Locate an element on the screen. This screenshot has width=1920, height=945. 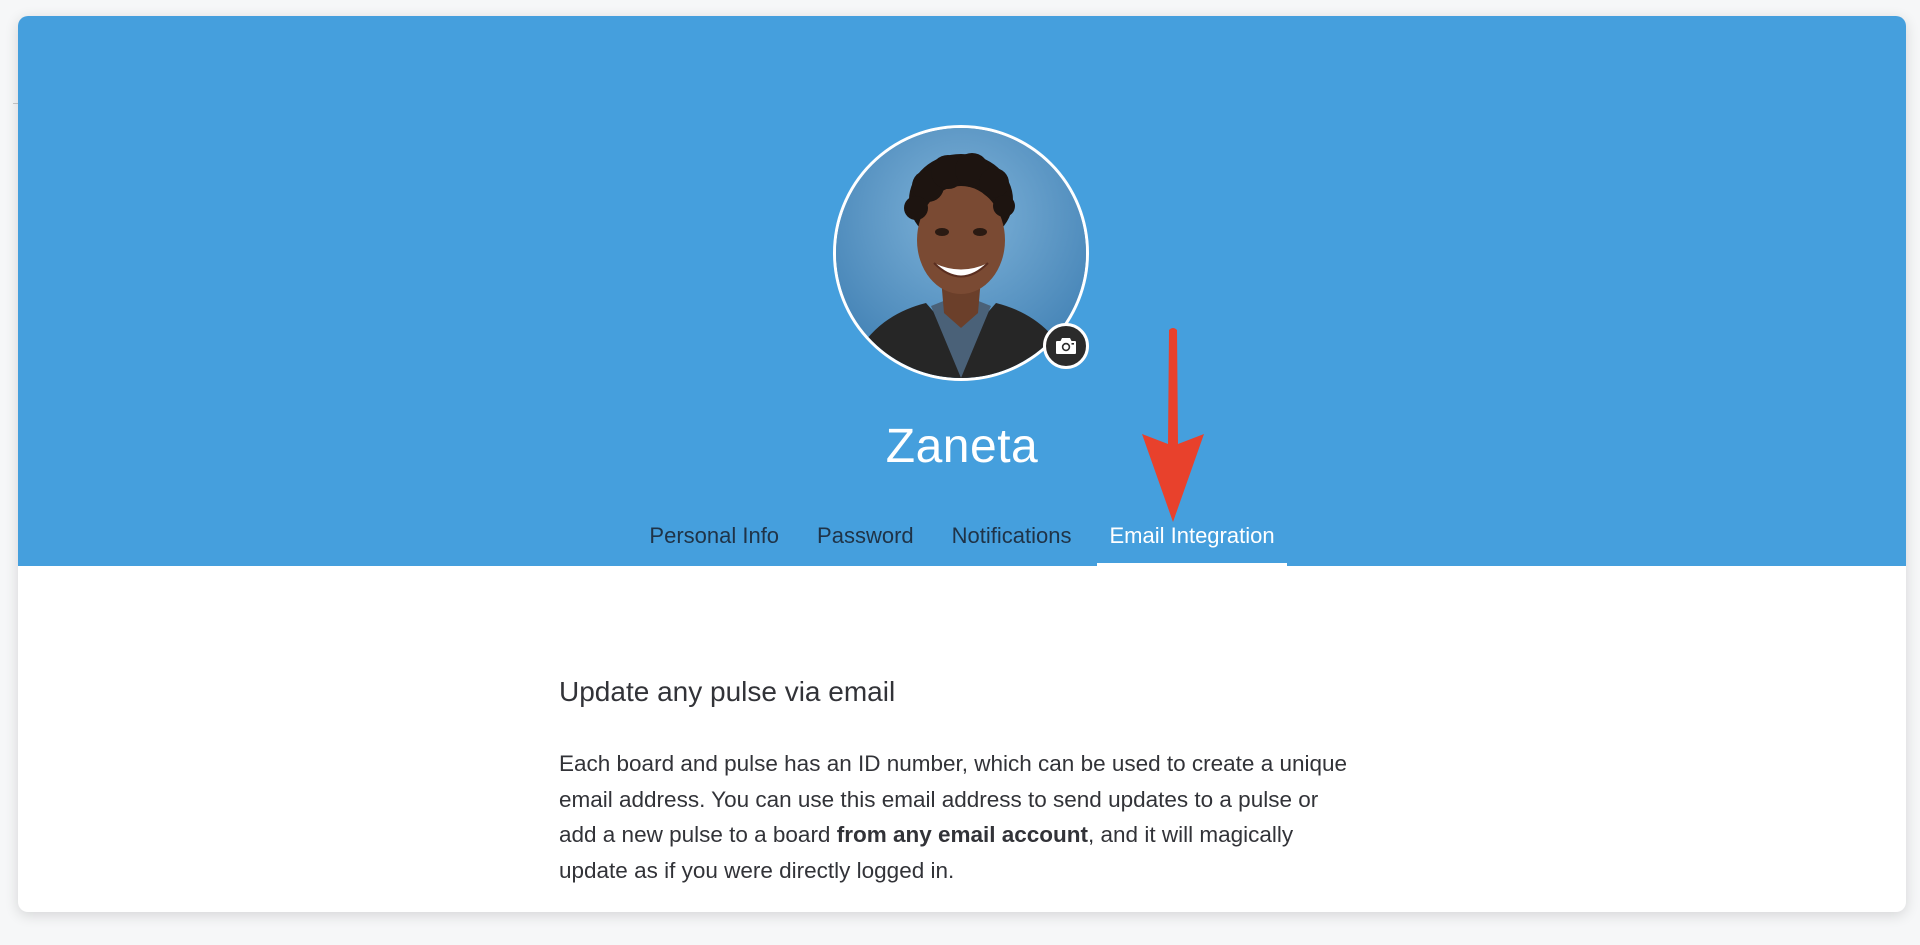
arrow-down-icon is located at coordinates (1173, 425).